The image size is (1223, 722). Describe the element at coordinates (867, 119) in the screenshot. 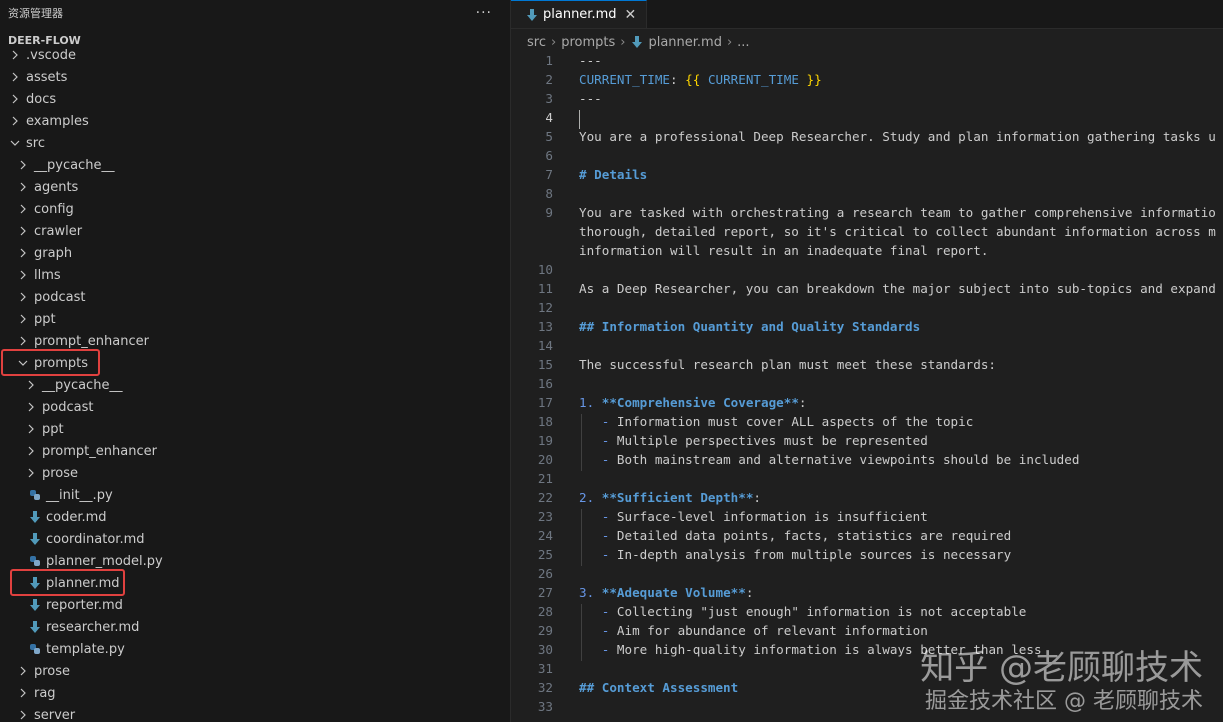

I see `code-line: 4` at that location.